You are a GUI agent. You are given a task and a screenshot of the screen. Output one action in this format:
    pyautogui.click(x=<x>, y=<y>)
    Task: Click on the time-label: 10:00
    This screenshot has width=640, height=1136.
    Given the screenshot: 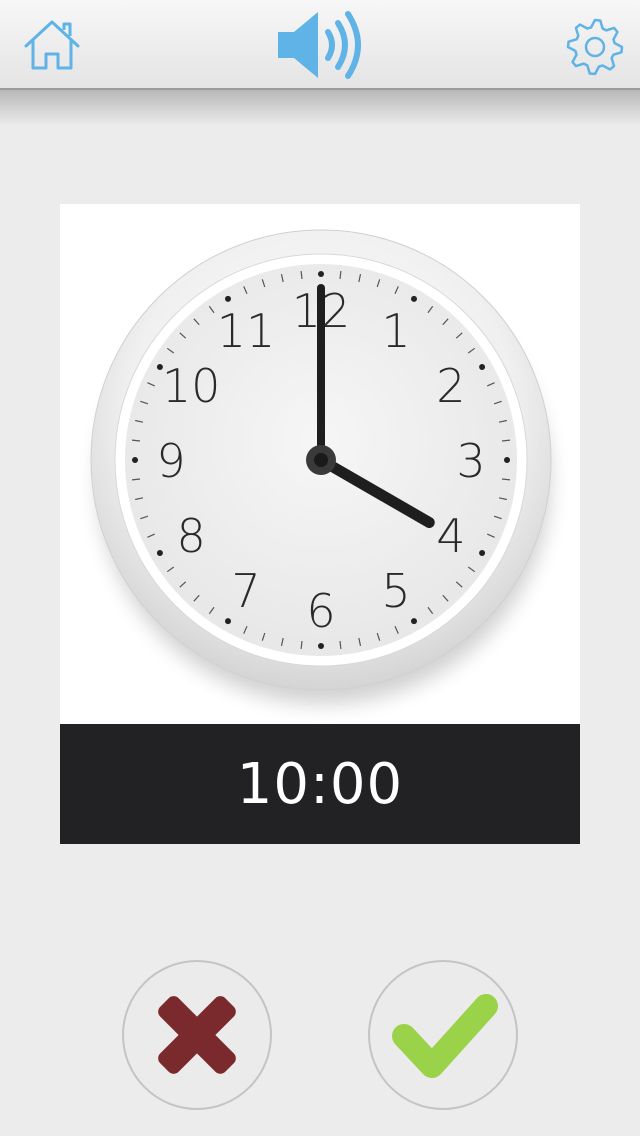 What is the action you would take?
    pyautogui.click(x=320, y=784)
    